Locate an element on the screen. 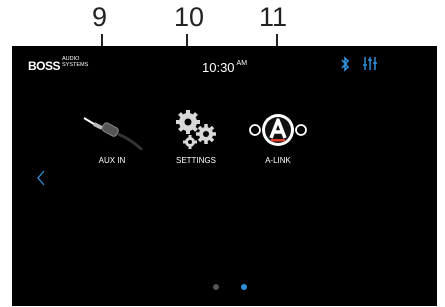 Image resolution: width=445 pixels, height=307 pixels. gears-icon is located at coordinates (196, 129).